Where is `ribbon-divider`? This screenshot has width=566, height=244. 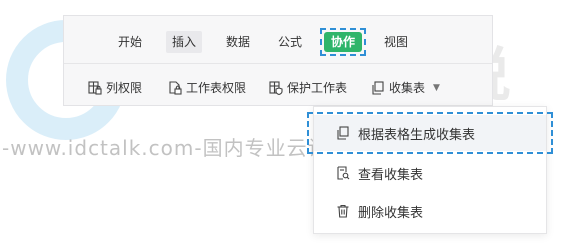
ribbon-divider is located at coordinates (278, 63).